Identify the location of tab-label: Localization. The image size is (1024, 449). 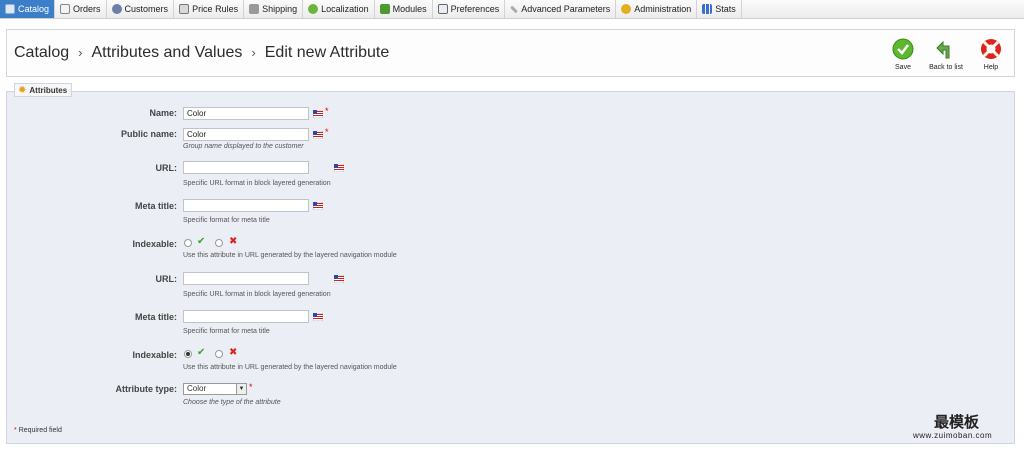
(345, 9).